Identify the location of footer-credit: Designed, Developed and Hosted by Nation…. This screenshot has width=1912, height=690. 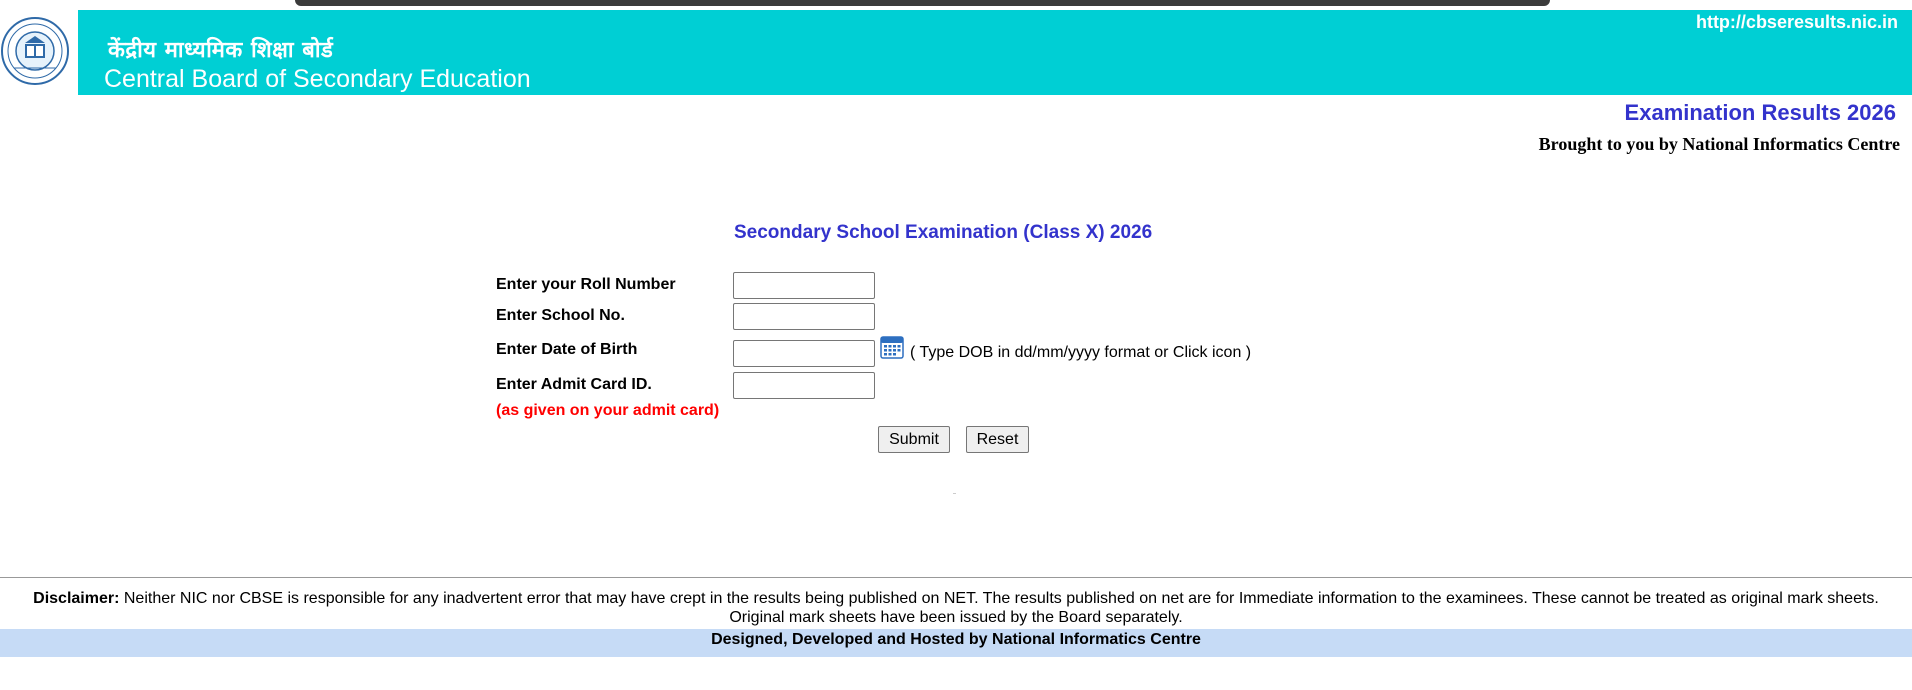
(956, 643).